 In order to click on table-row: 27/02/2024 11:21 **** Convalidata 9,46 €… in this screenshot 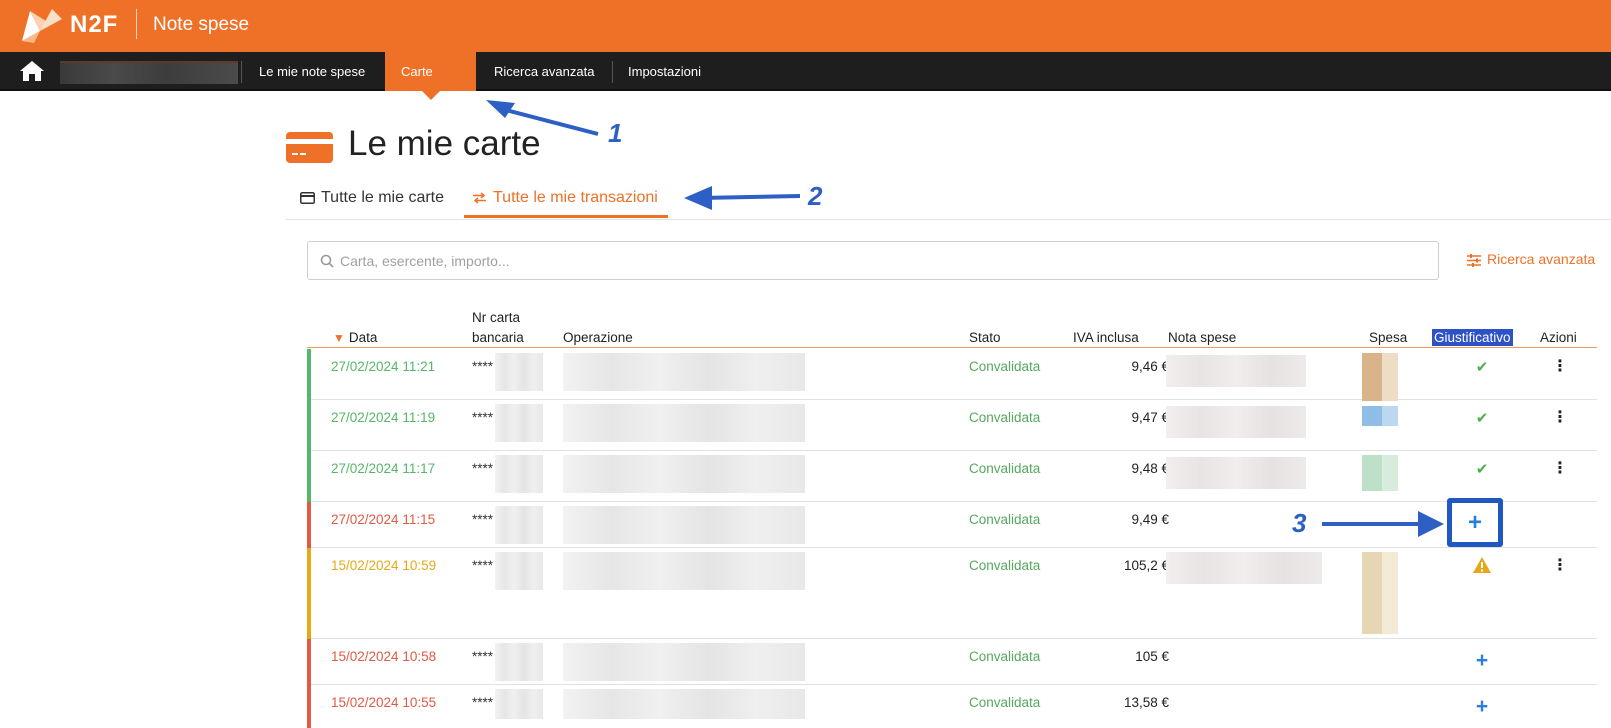, I will do `click(952, 375)`.